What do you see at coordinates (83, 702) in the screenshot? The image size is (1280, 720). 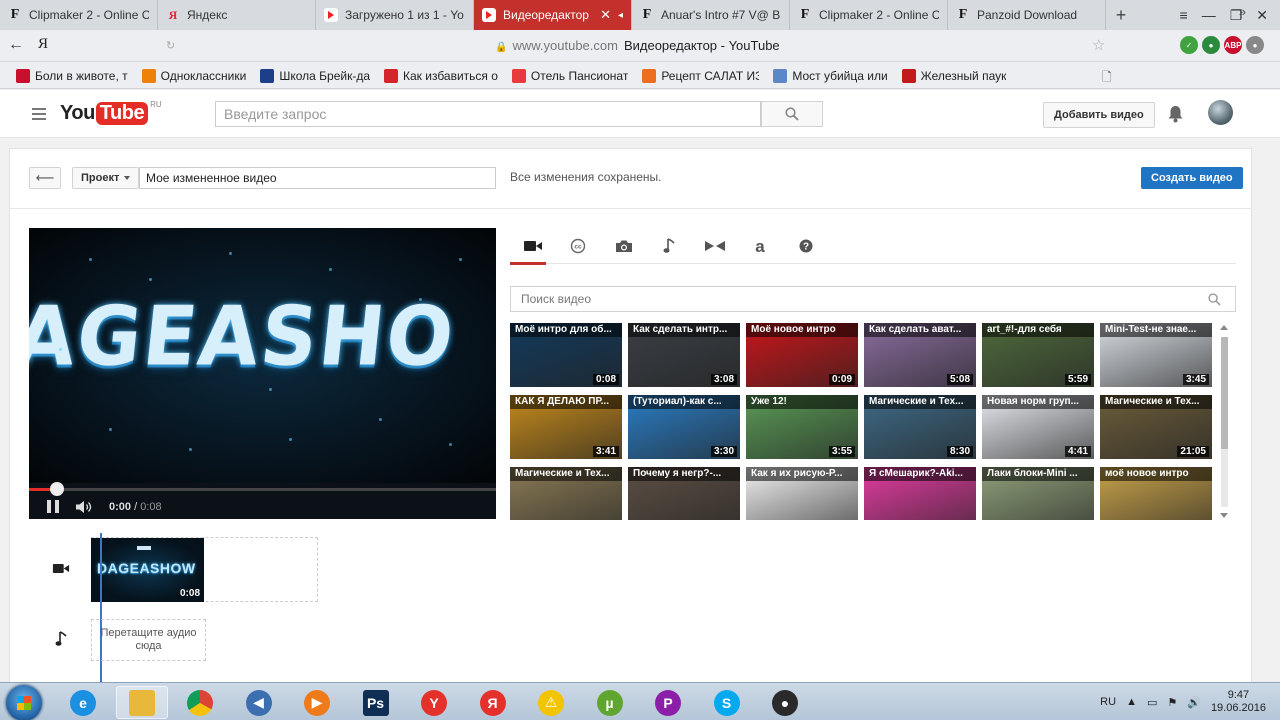 I see `taskbar-app: e` at bounding box center [83, 702].